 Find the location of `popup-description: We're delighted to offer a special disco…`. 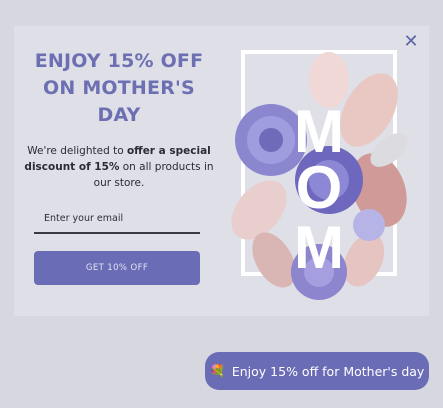

popup-description: We're delighted to offer a special disco… is located at coordinates (119, 167).